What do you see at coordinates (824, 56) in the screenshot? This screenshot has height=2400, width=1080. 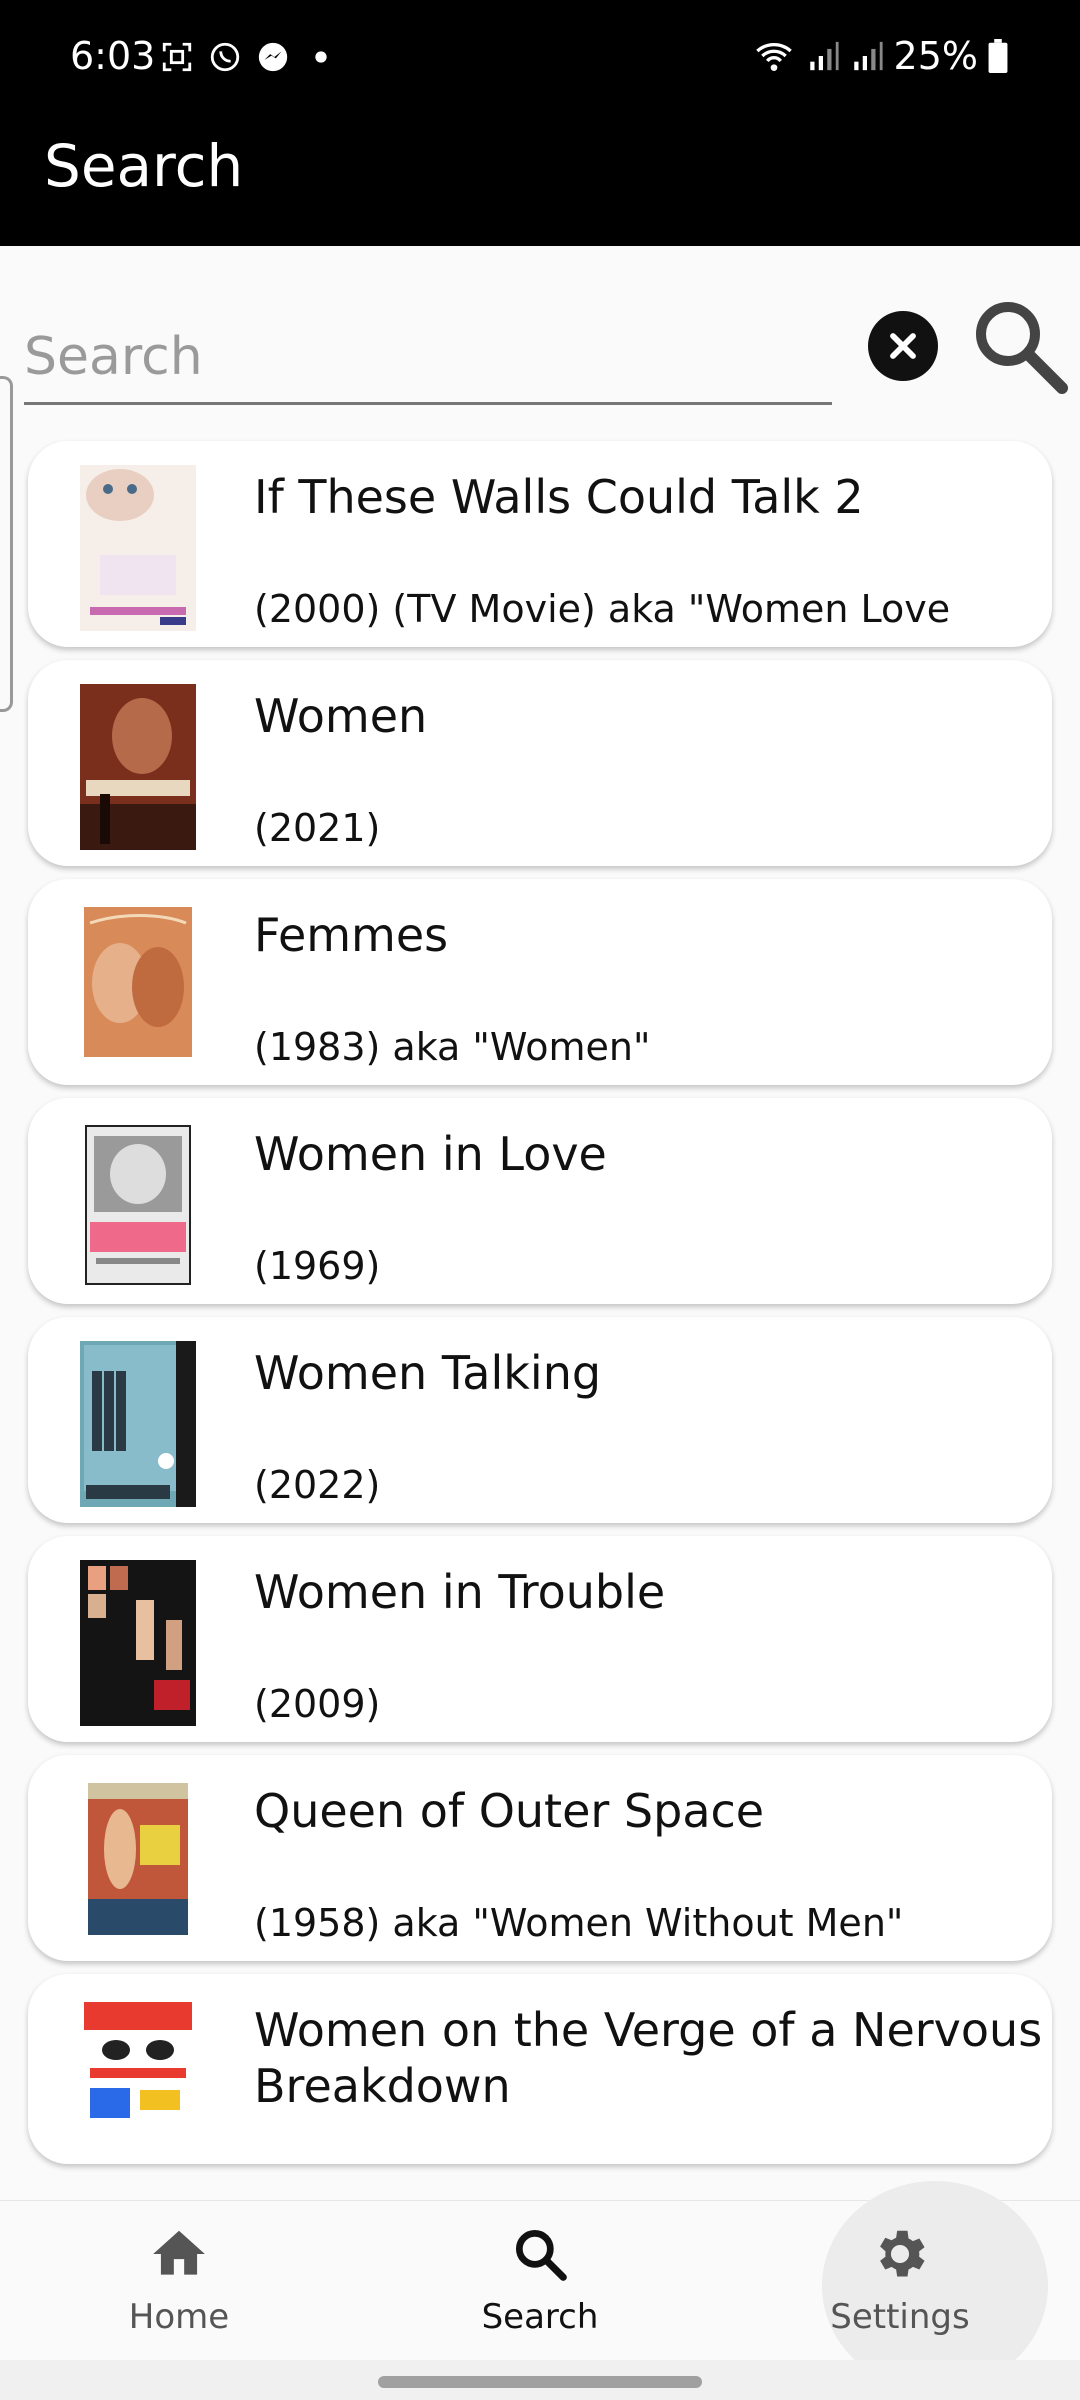 I see `signal-icon` at bounding box center [824, 56].